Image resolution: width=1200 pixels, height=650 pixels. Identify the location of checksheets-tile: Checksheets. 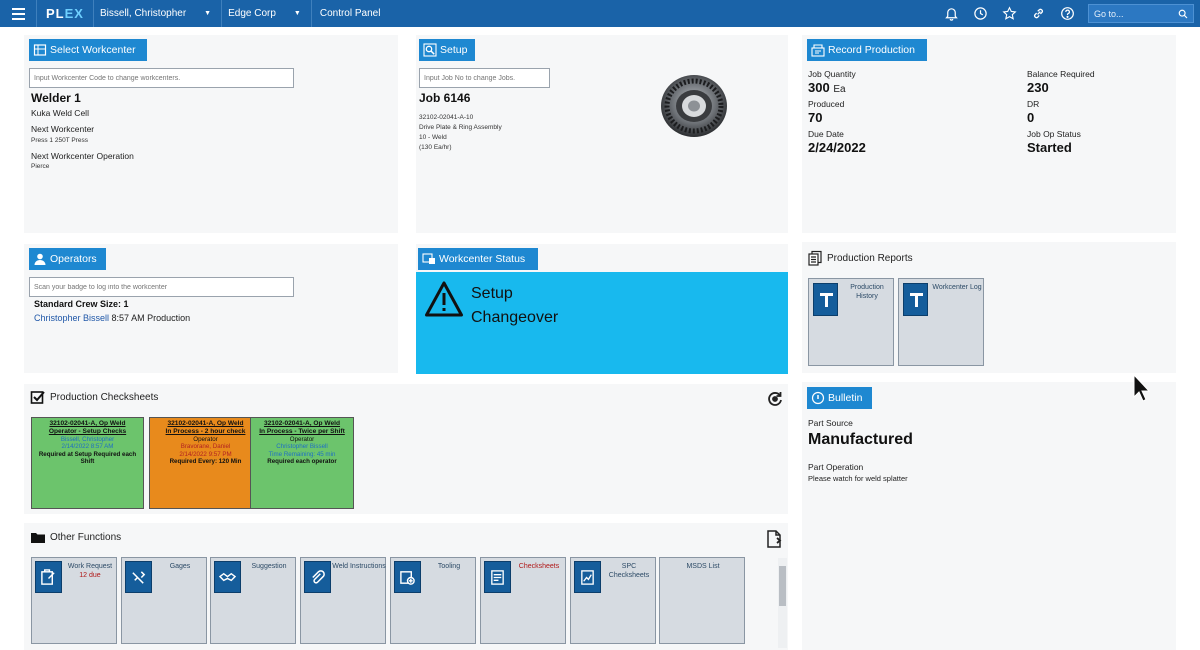
(523, 600).